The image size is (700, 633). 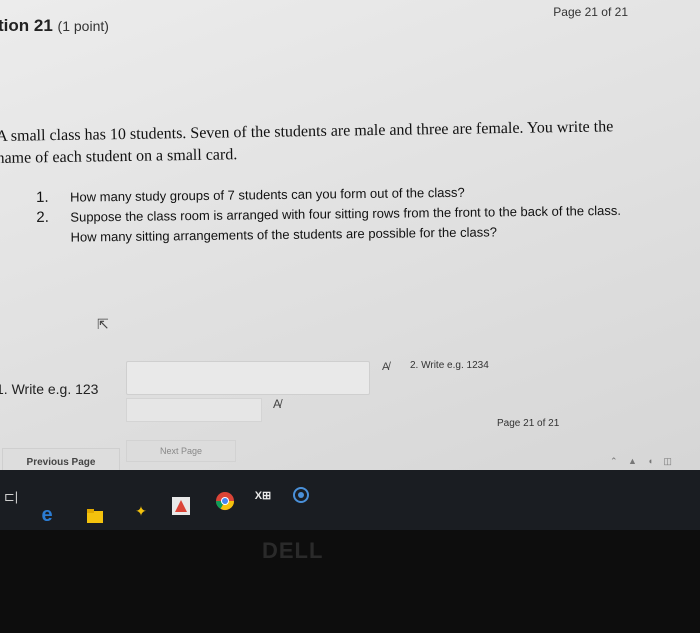 What do you see at coordinates (181, 506) in the screenshot?
I see `app-red-icon` at bounding box center [181, 506].